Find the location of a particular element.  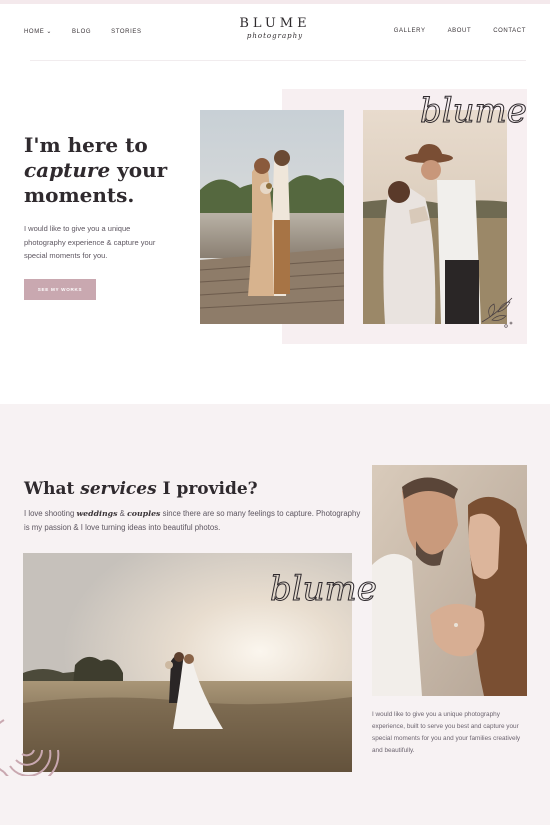

services-title-post: I provide? is located at coordinates (207, 489).